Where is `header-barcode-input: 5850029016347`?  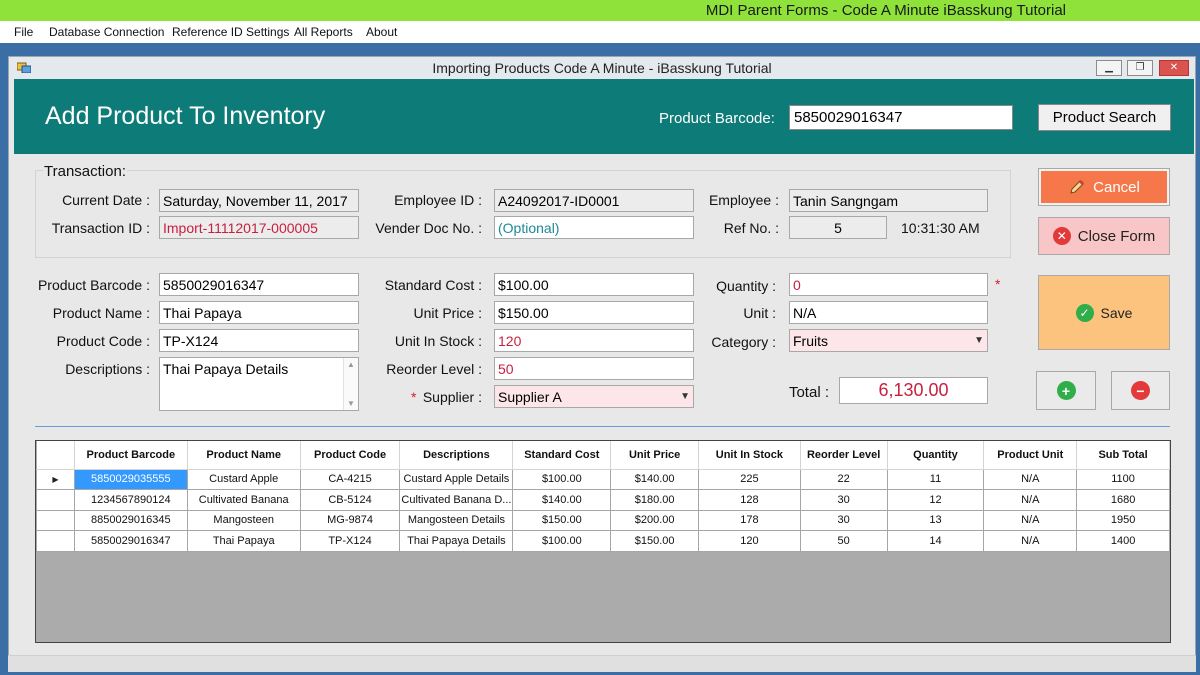 header-barcode-input: 5850029016347 is located at coordinates (901, 117).